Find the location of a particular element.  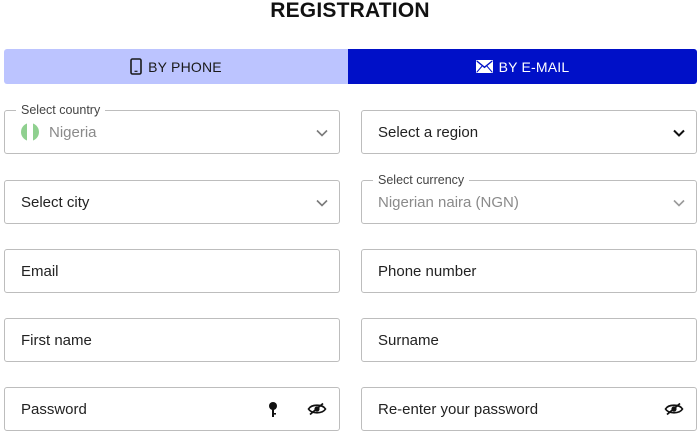

region-placeholder: Select a region is located at coordinates (428, 132).